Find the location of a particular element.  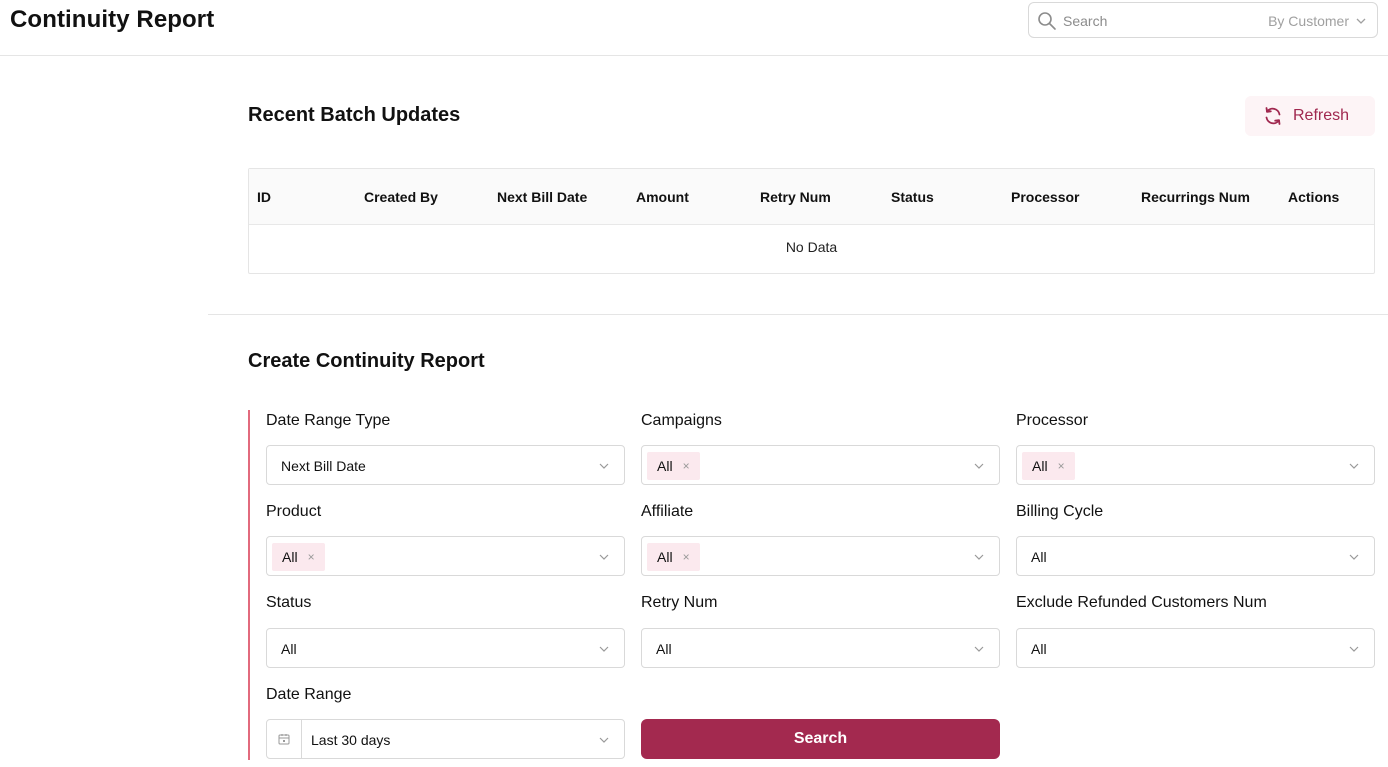

batch-section-title: Recent Batch Updates is located at coordinates (354, 115).